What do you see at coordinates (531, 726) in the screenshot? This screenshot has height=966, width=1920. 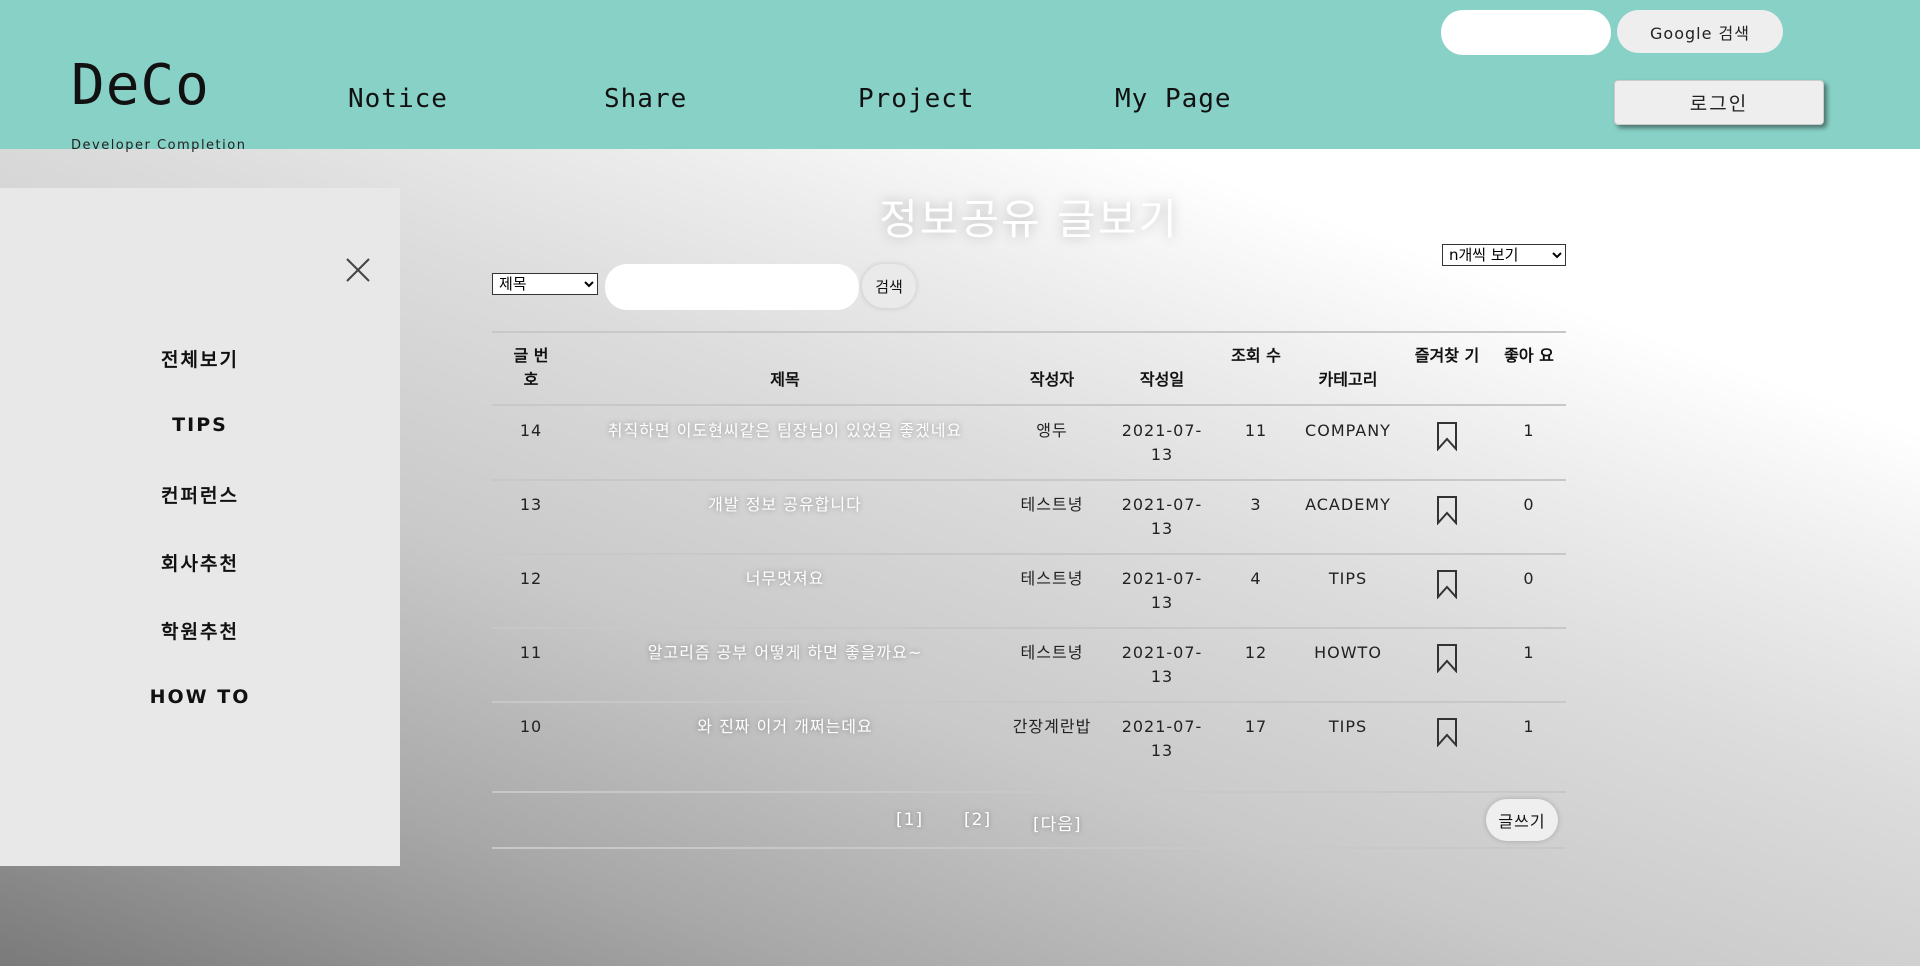 I see `row-no: 10` at bounding box center [531, 726].